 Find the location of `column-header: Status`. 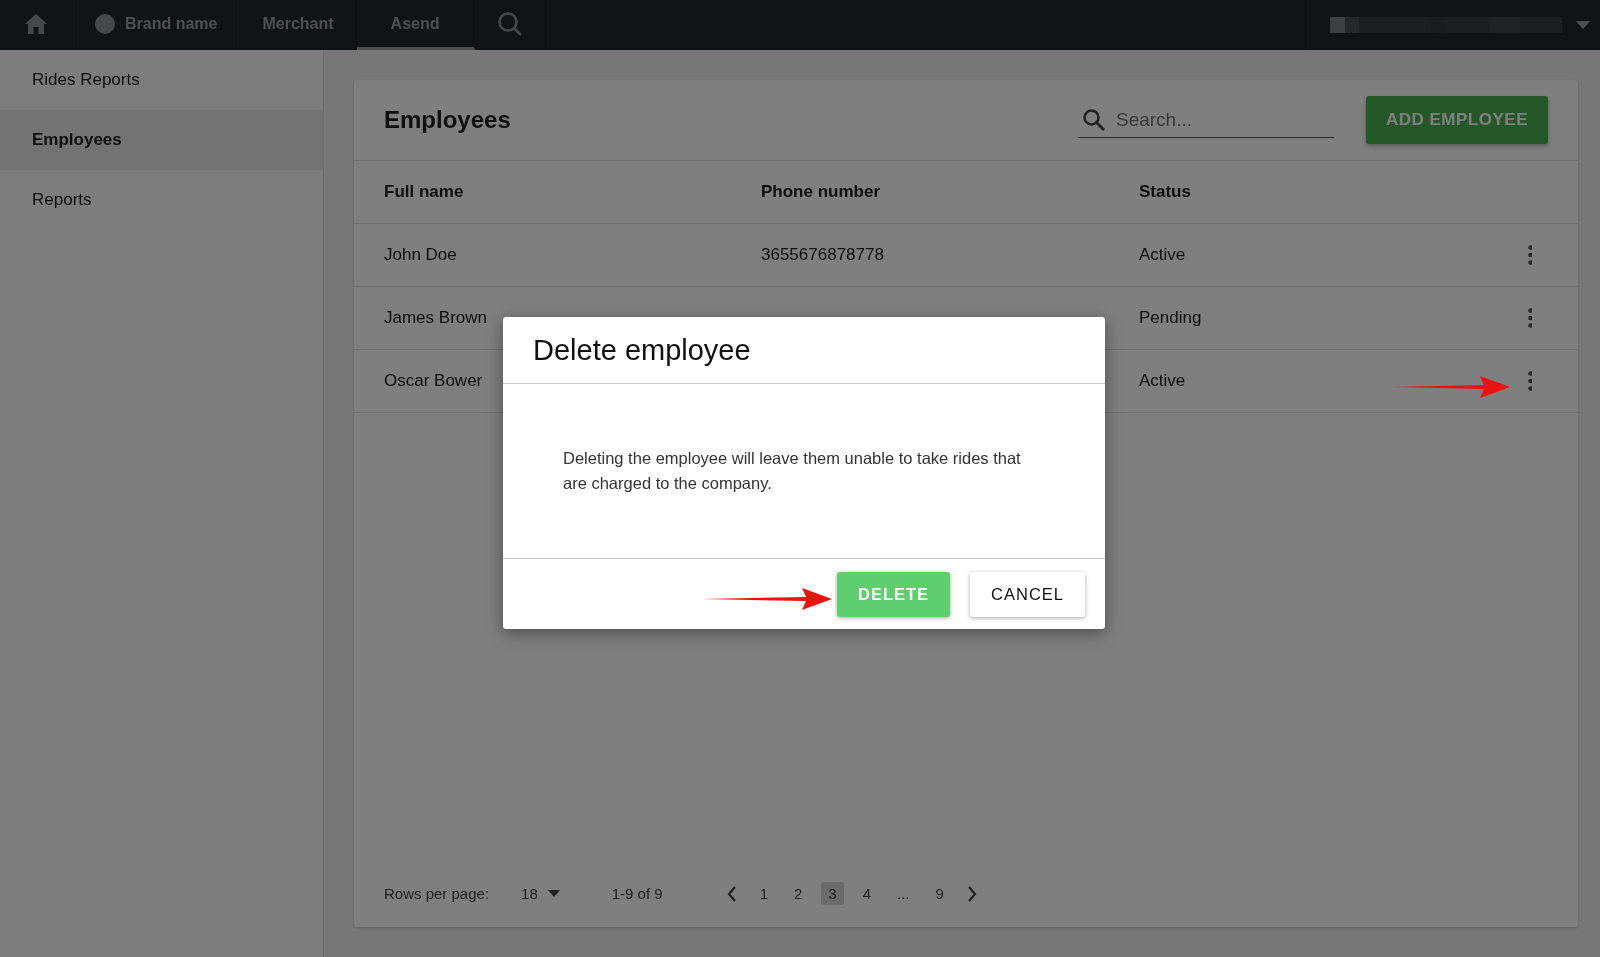

column-header: Status is located at coordinates (1165, 192).